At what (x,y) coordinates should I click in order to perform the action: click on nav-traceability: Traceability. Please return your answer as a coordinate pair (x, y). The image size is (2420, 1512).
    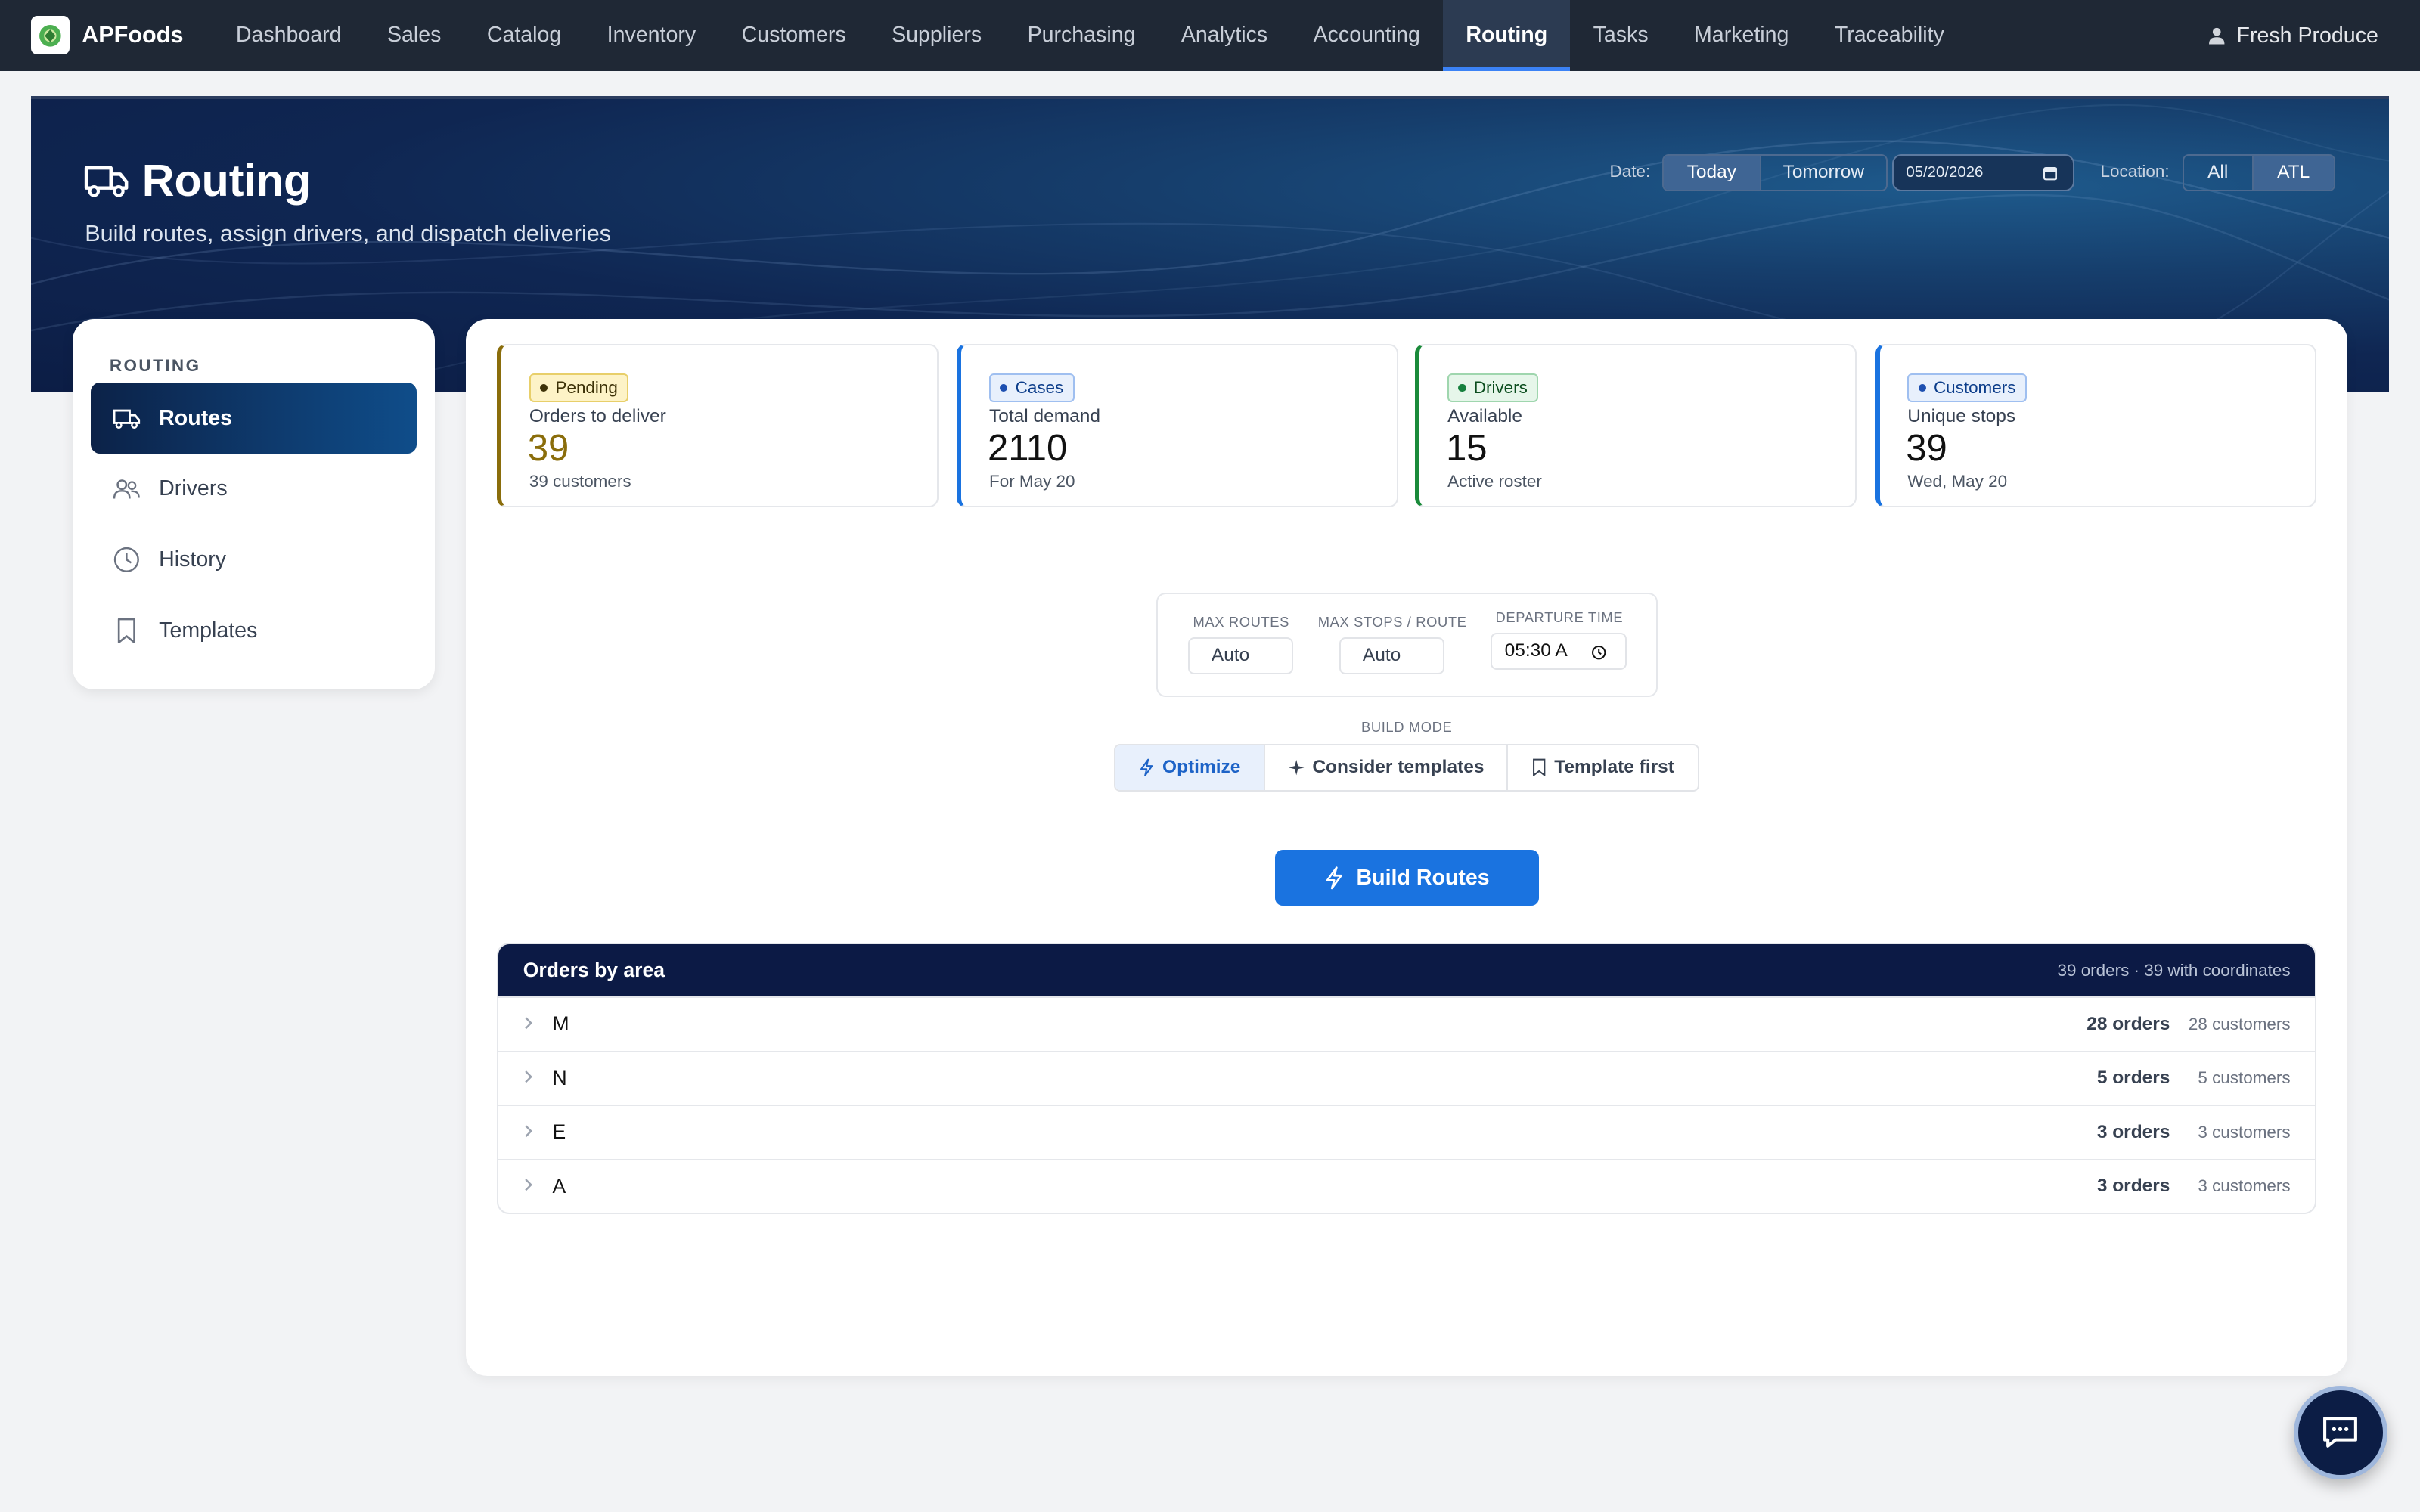
    Looking at the image, I should click on (1890, 36).